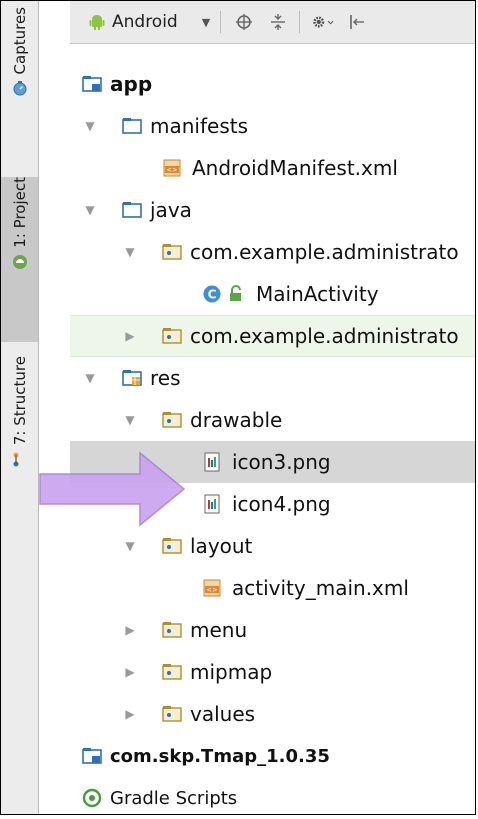  I want to click on svg-text: C, so click(212, 295).